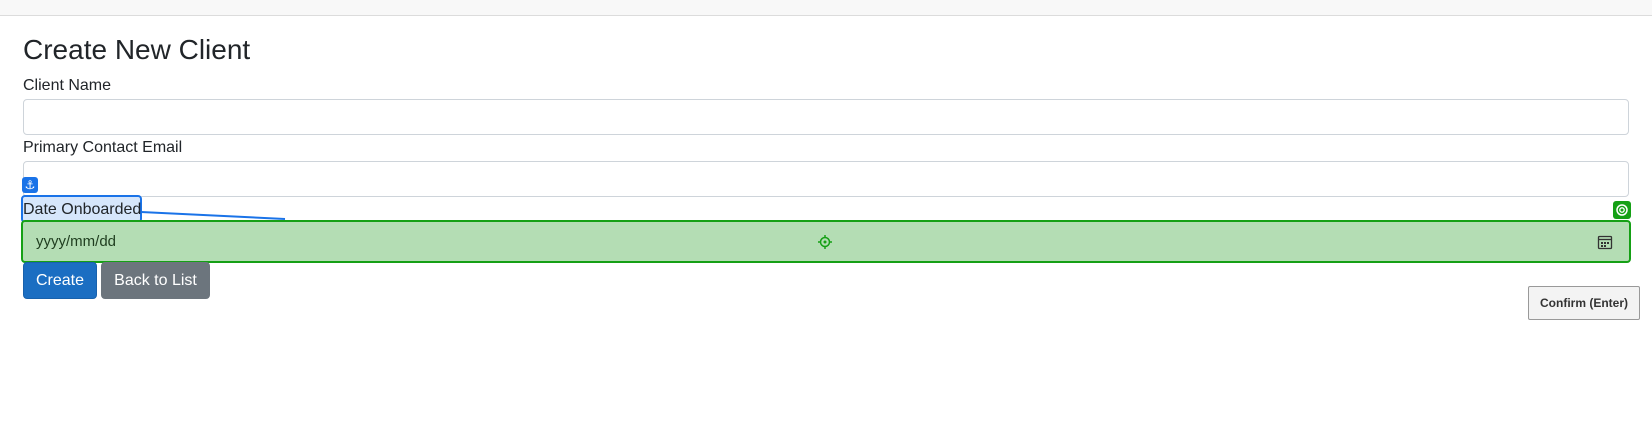 Image resolution: width=1652 pixels, height=439 pixels. Describe the element at coordinates (137, 49) in the screenshot. I see `page-title: Create New Client` at that location.